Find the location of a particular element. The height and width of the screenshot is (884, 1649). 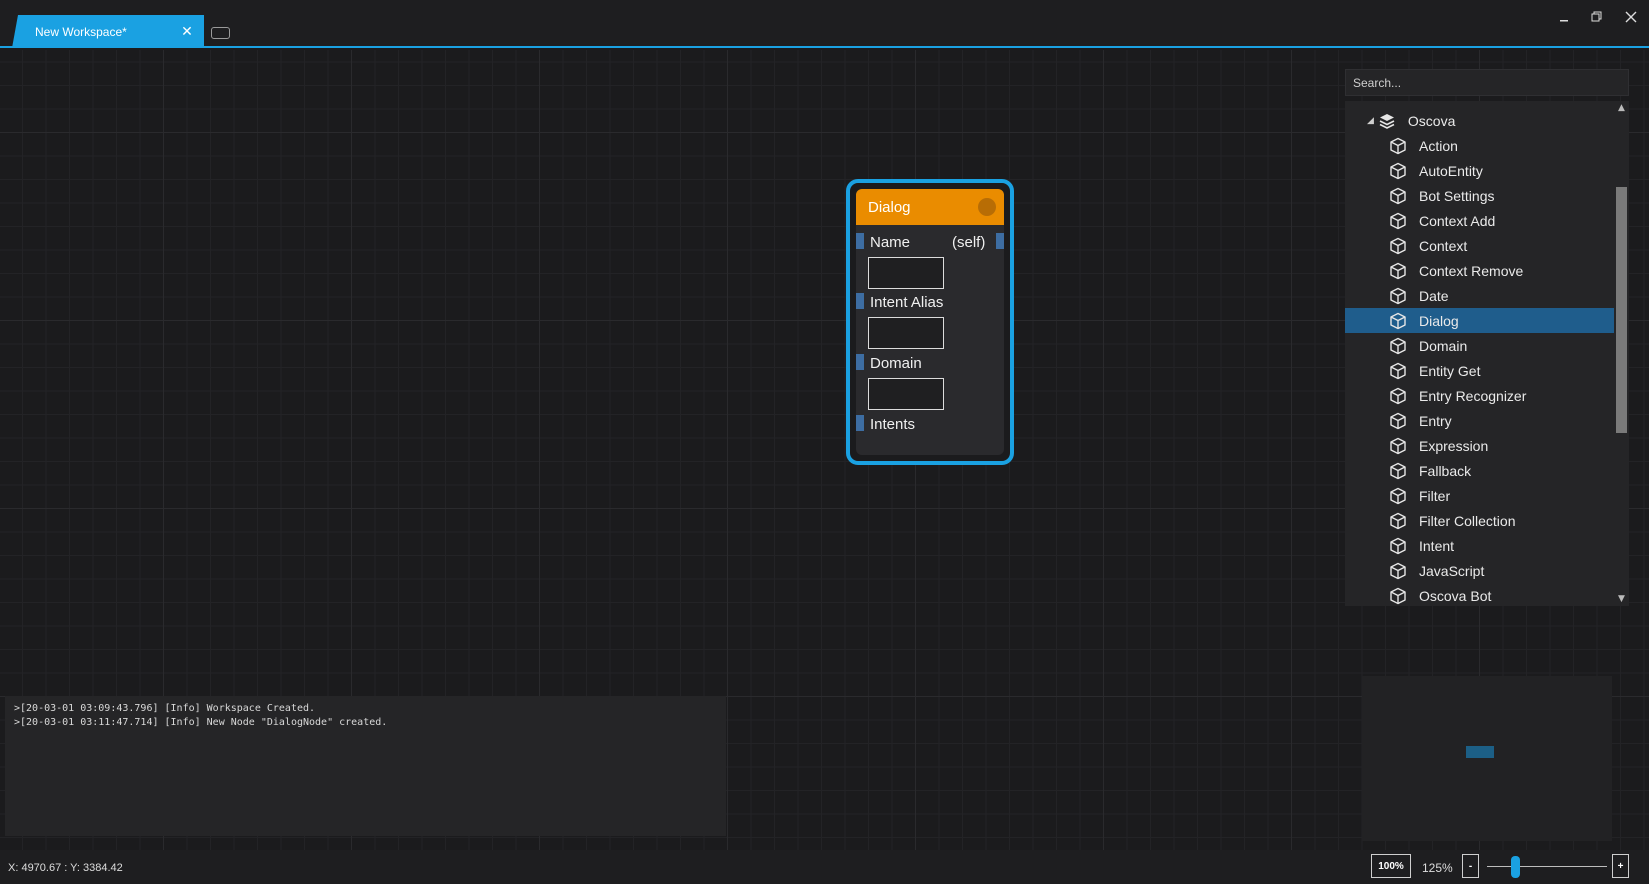

tree-item: Entry is located at coordinates (1479, 420).